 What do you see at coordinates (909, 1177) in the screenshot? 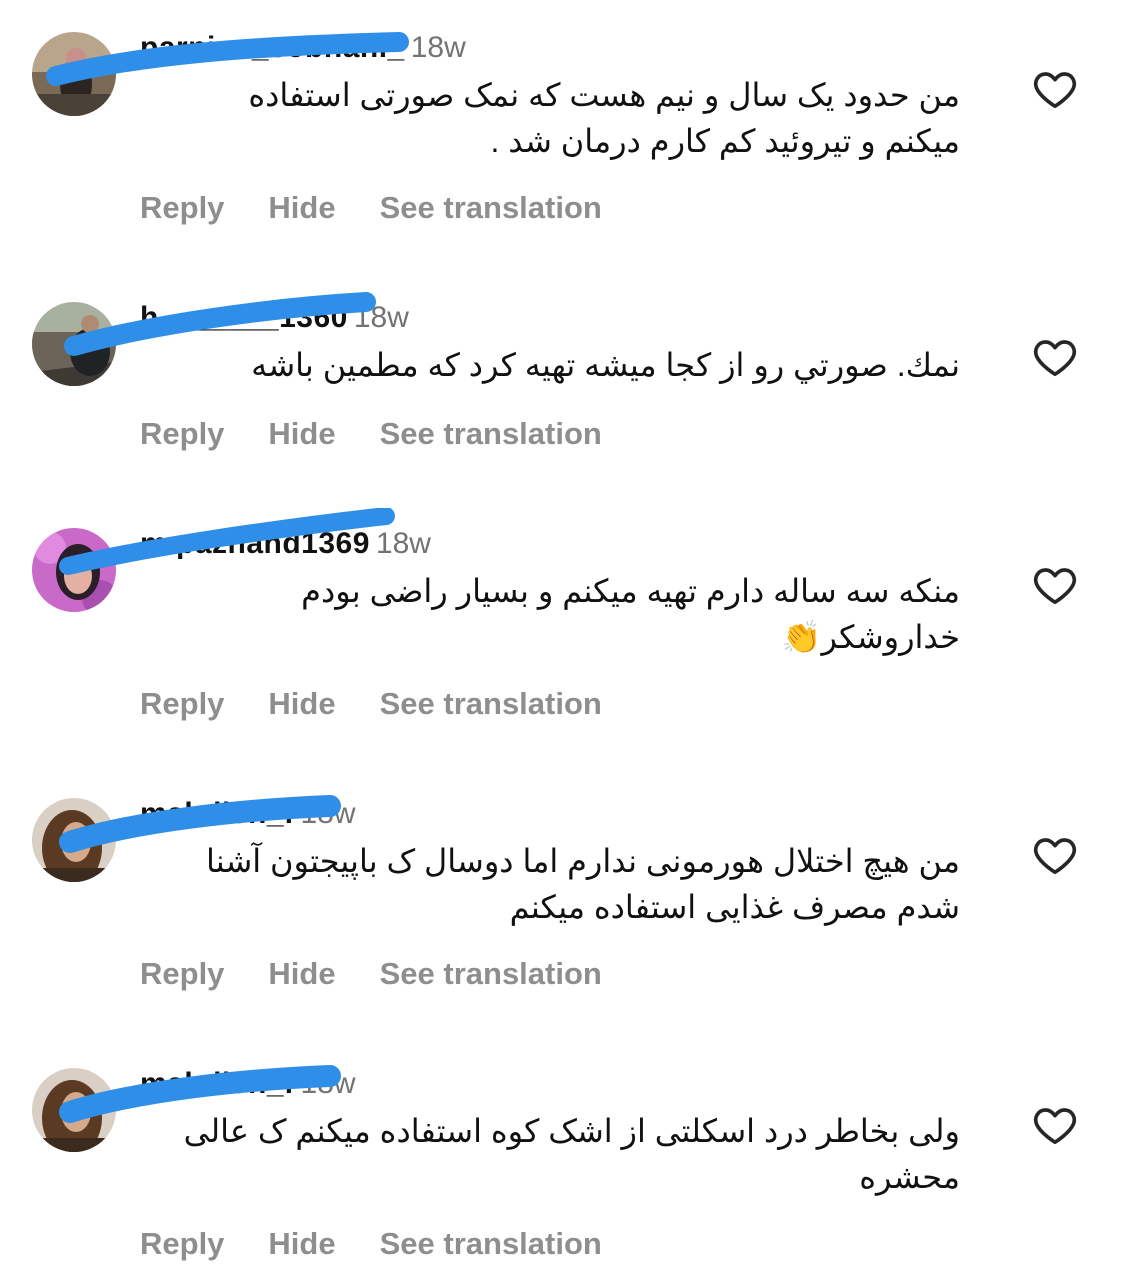
I see `comment-text-line: محشره` at bounding box center [909, 1177].